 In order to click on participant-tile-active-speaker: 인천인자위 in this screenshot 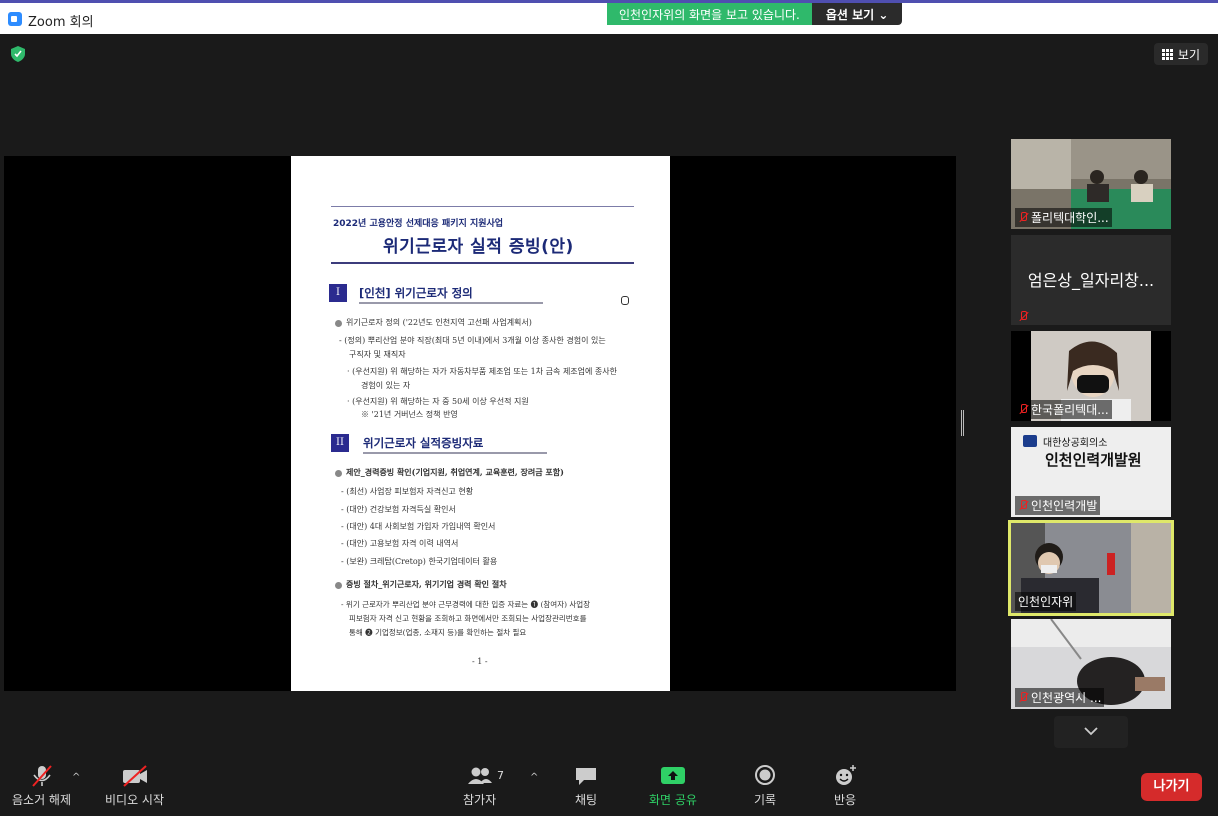, I will do `click(1091, 568)`.